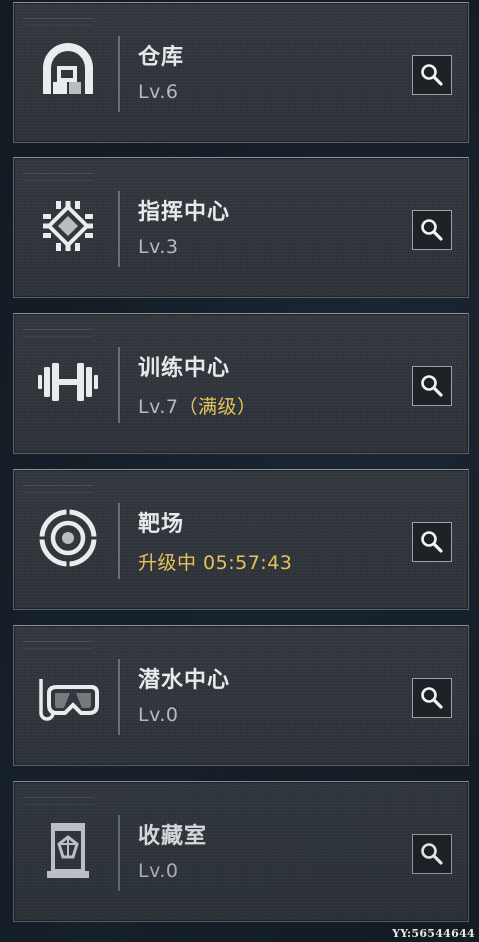 The height and width of the screenshot is (942, 479). I want to click on facility-card-command-center: 指挥中心 Lv.3, so click(241, 227).